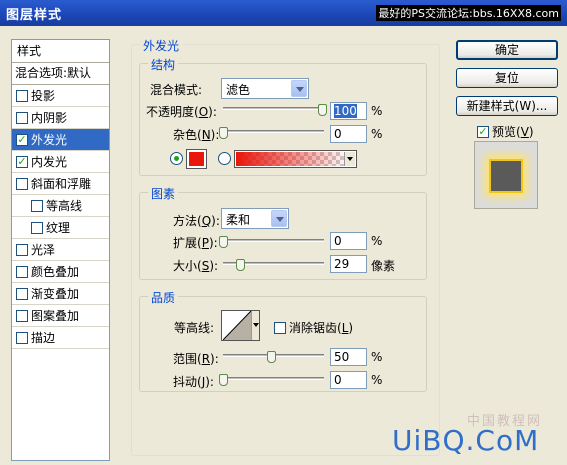  What do you see at coordinates (377, 357) in the screenshot?
I see `range-percent: %` at bounding box center [377, 357].